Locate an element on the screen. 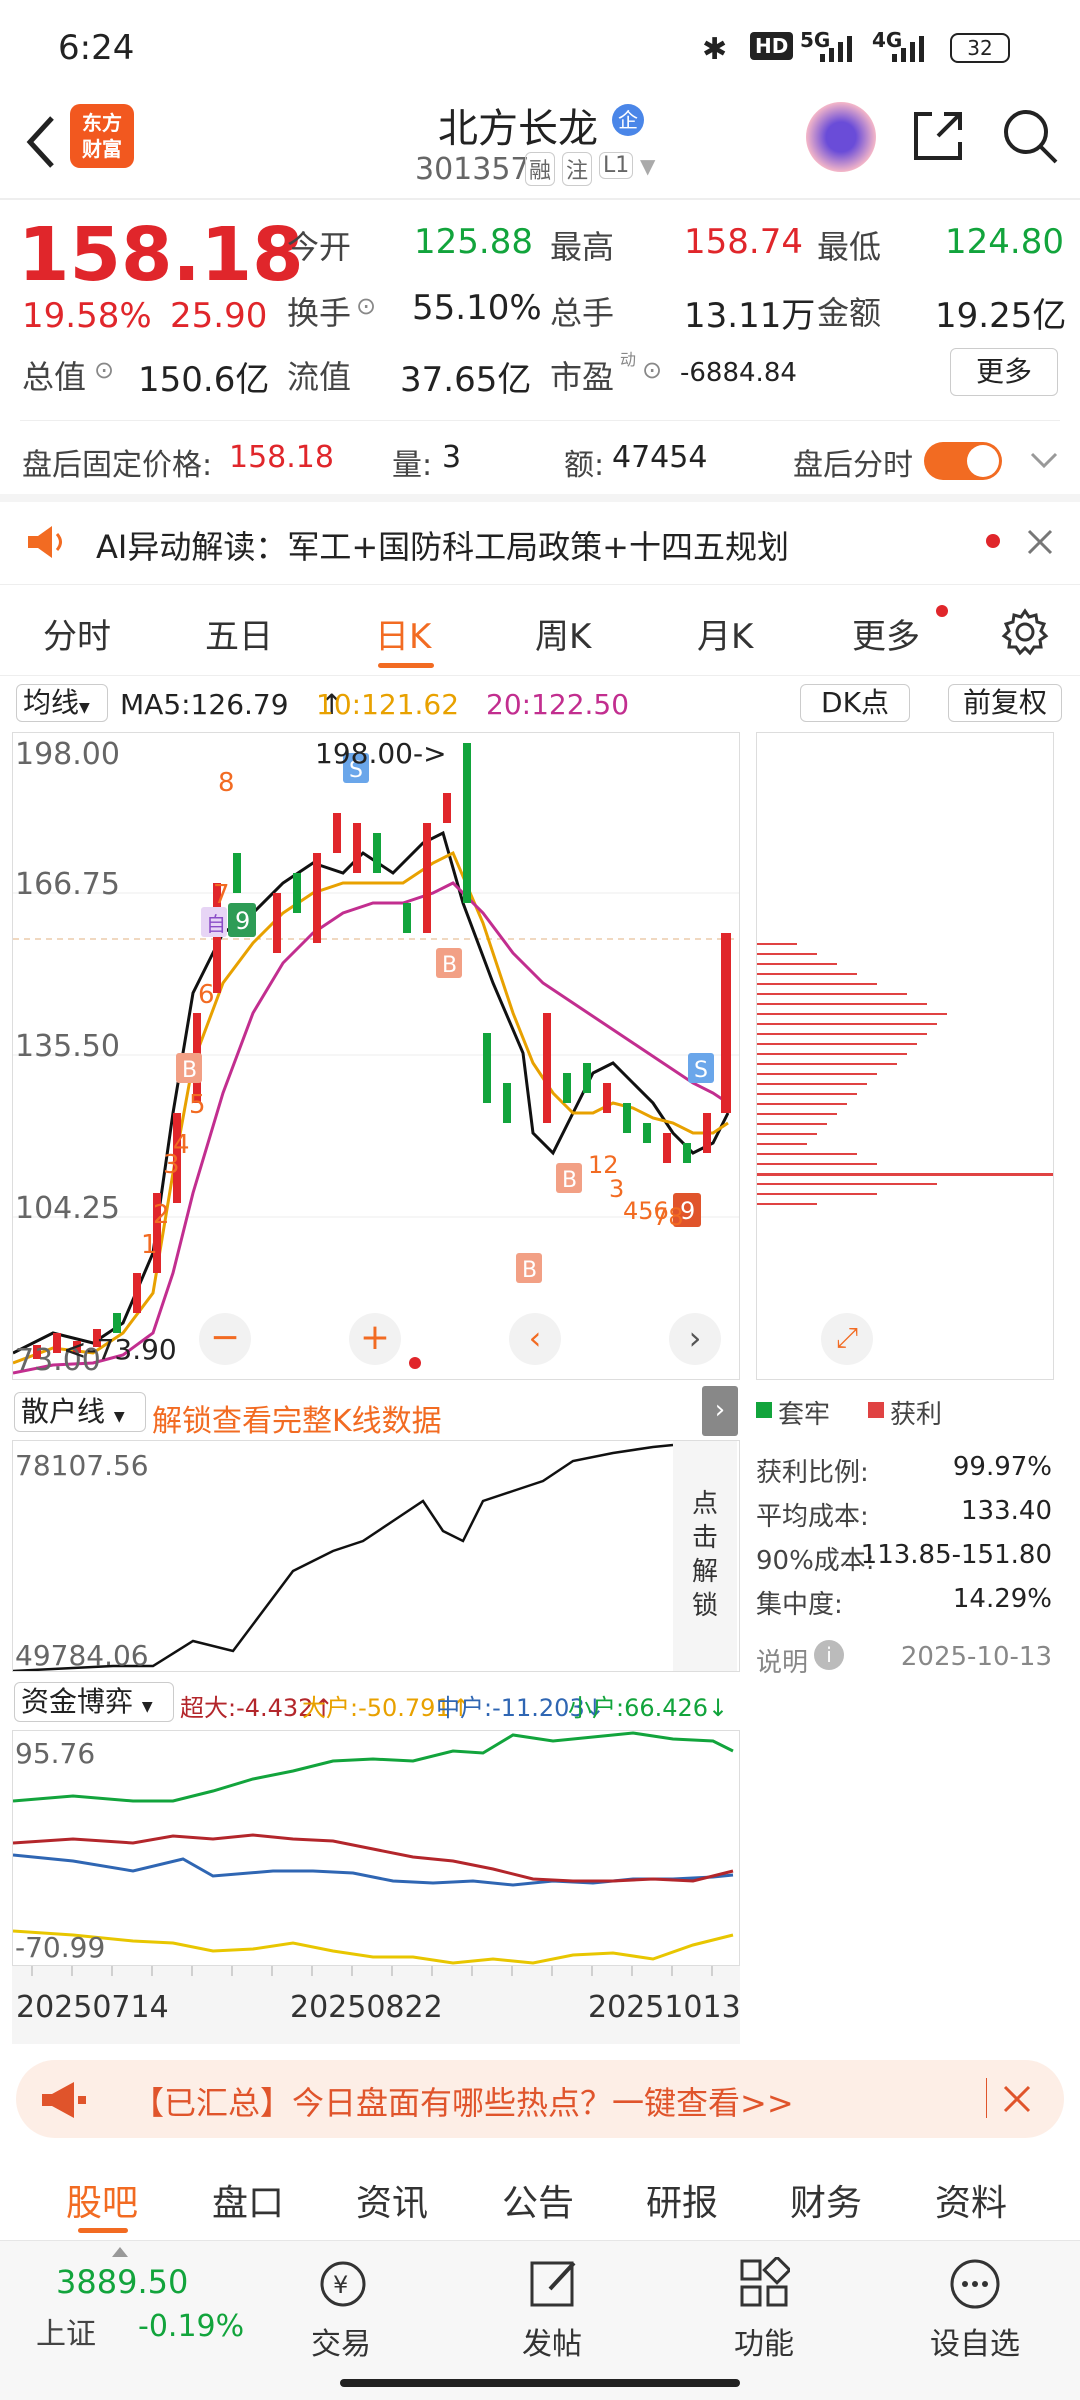 The width and height of the screenshot is (1080, 2400). hot-topic-banner: 【已汇总】今日盘面有哪些热点？一键查看>> is located at coordinates (540, 2099).